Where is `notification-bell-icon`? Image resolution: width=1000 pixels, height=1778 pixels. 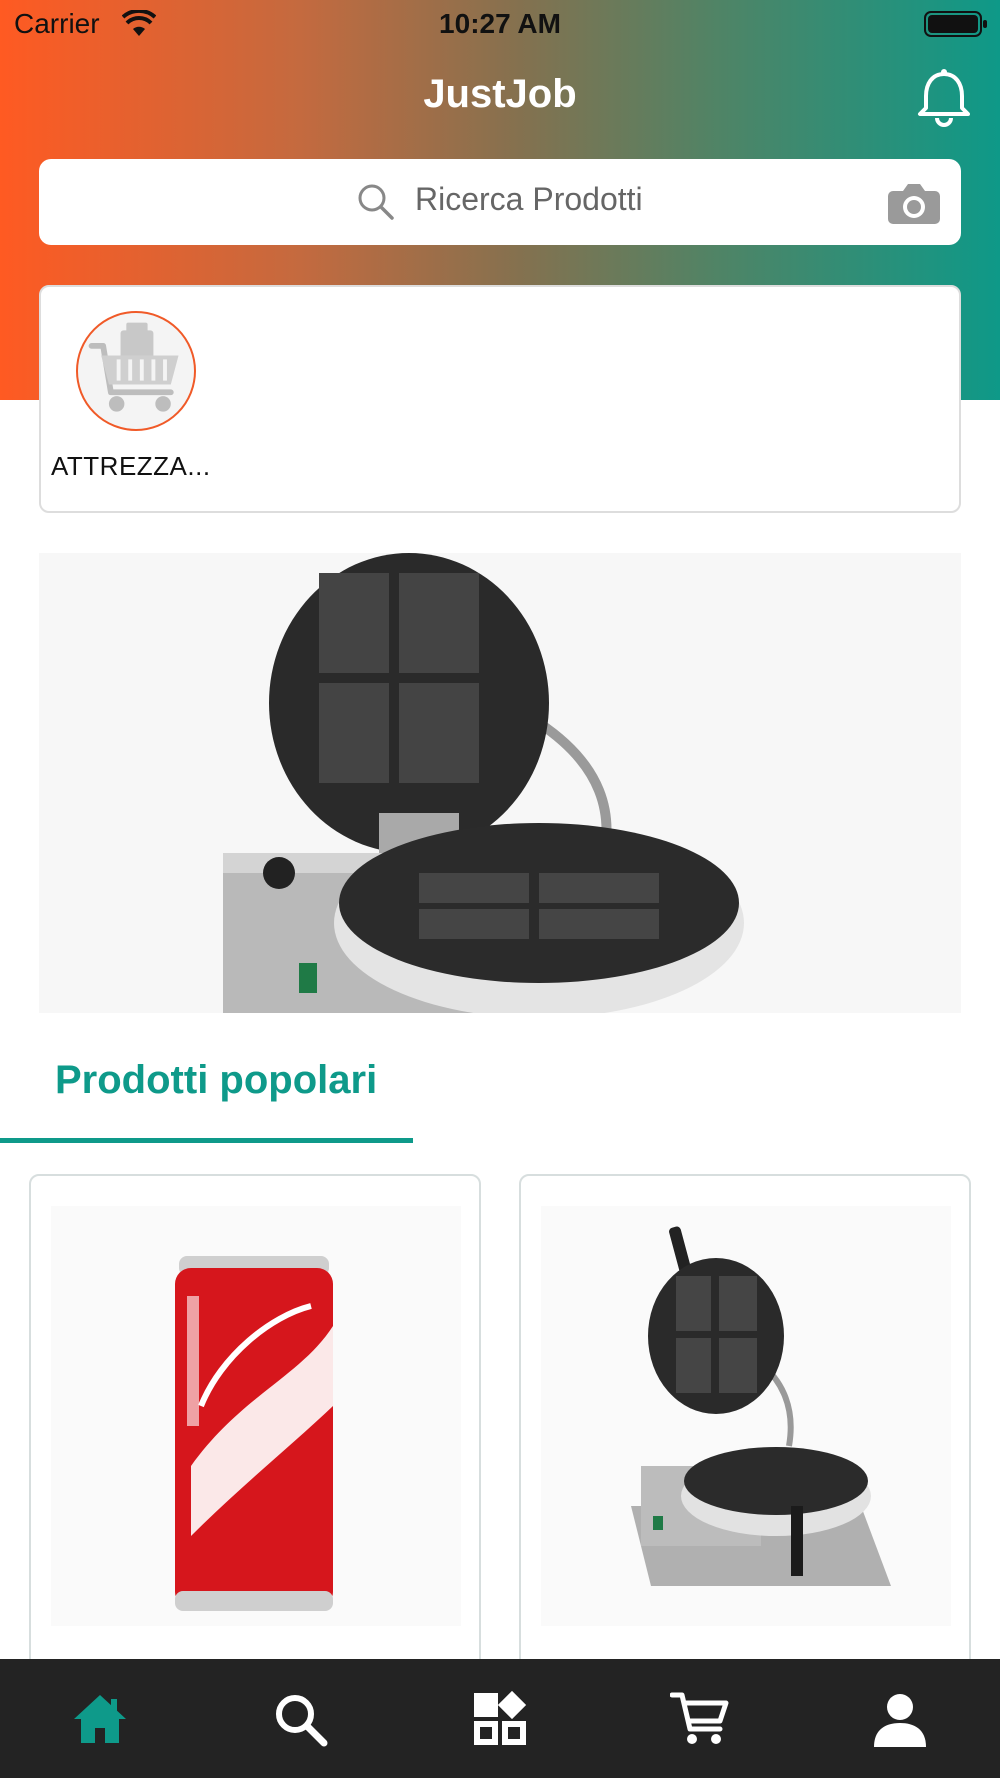
notification-bell-icon is located at coordinates (944, 98).